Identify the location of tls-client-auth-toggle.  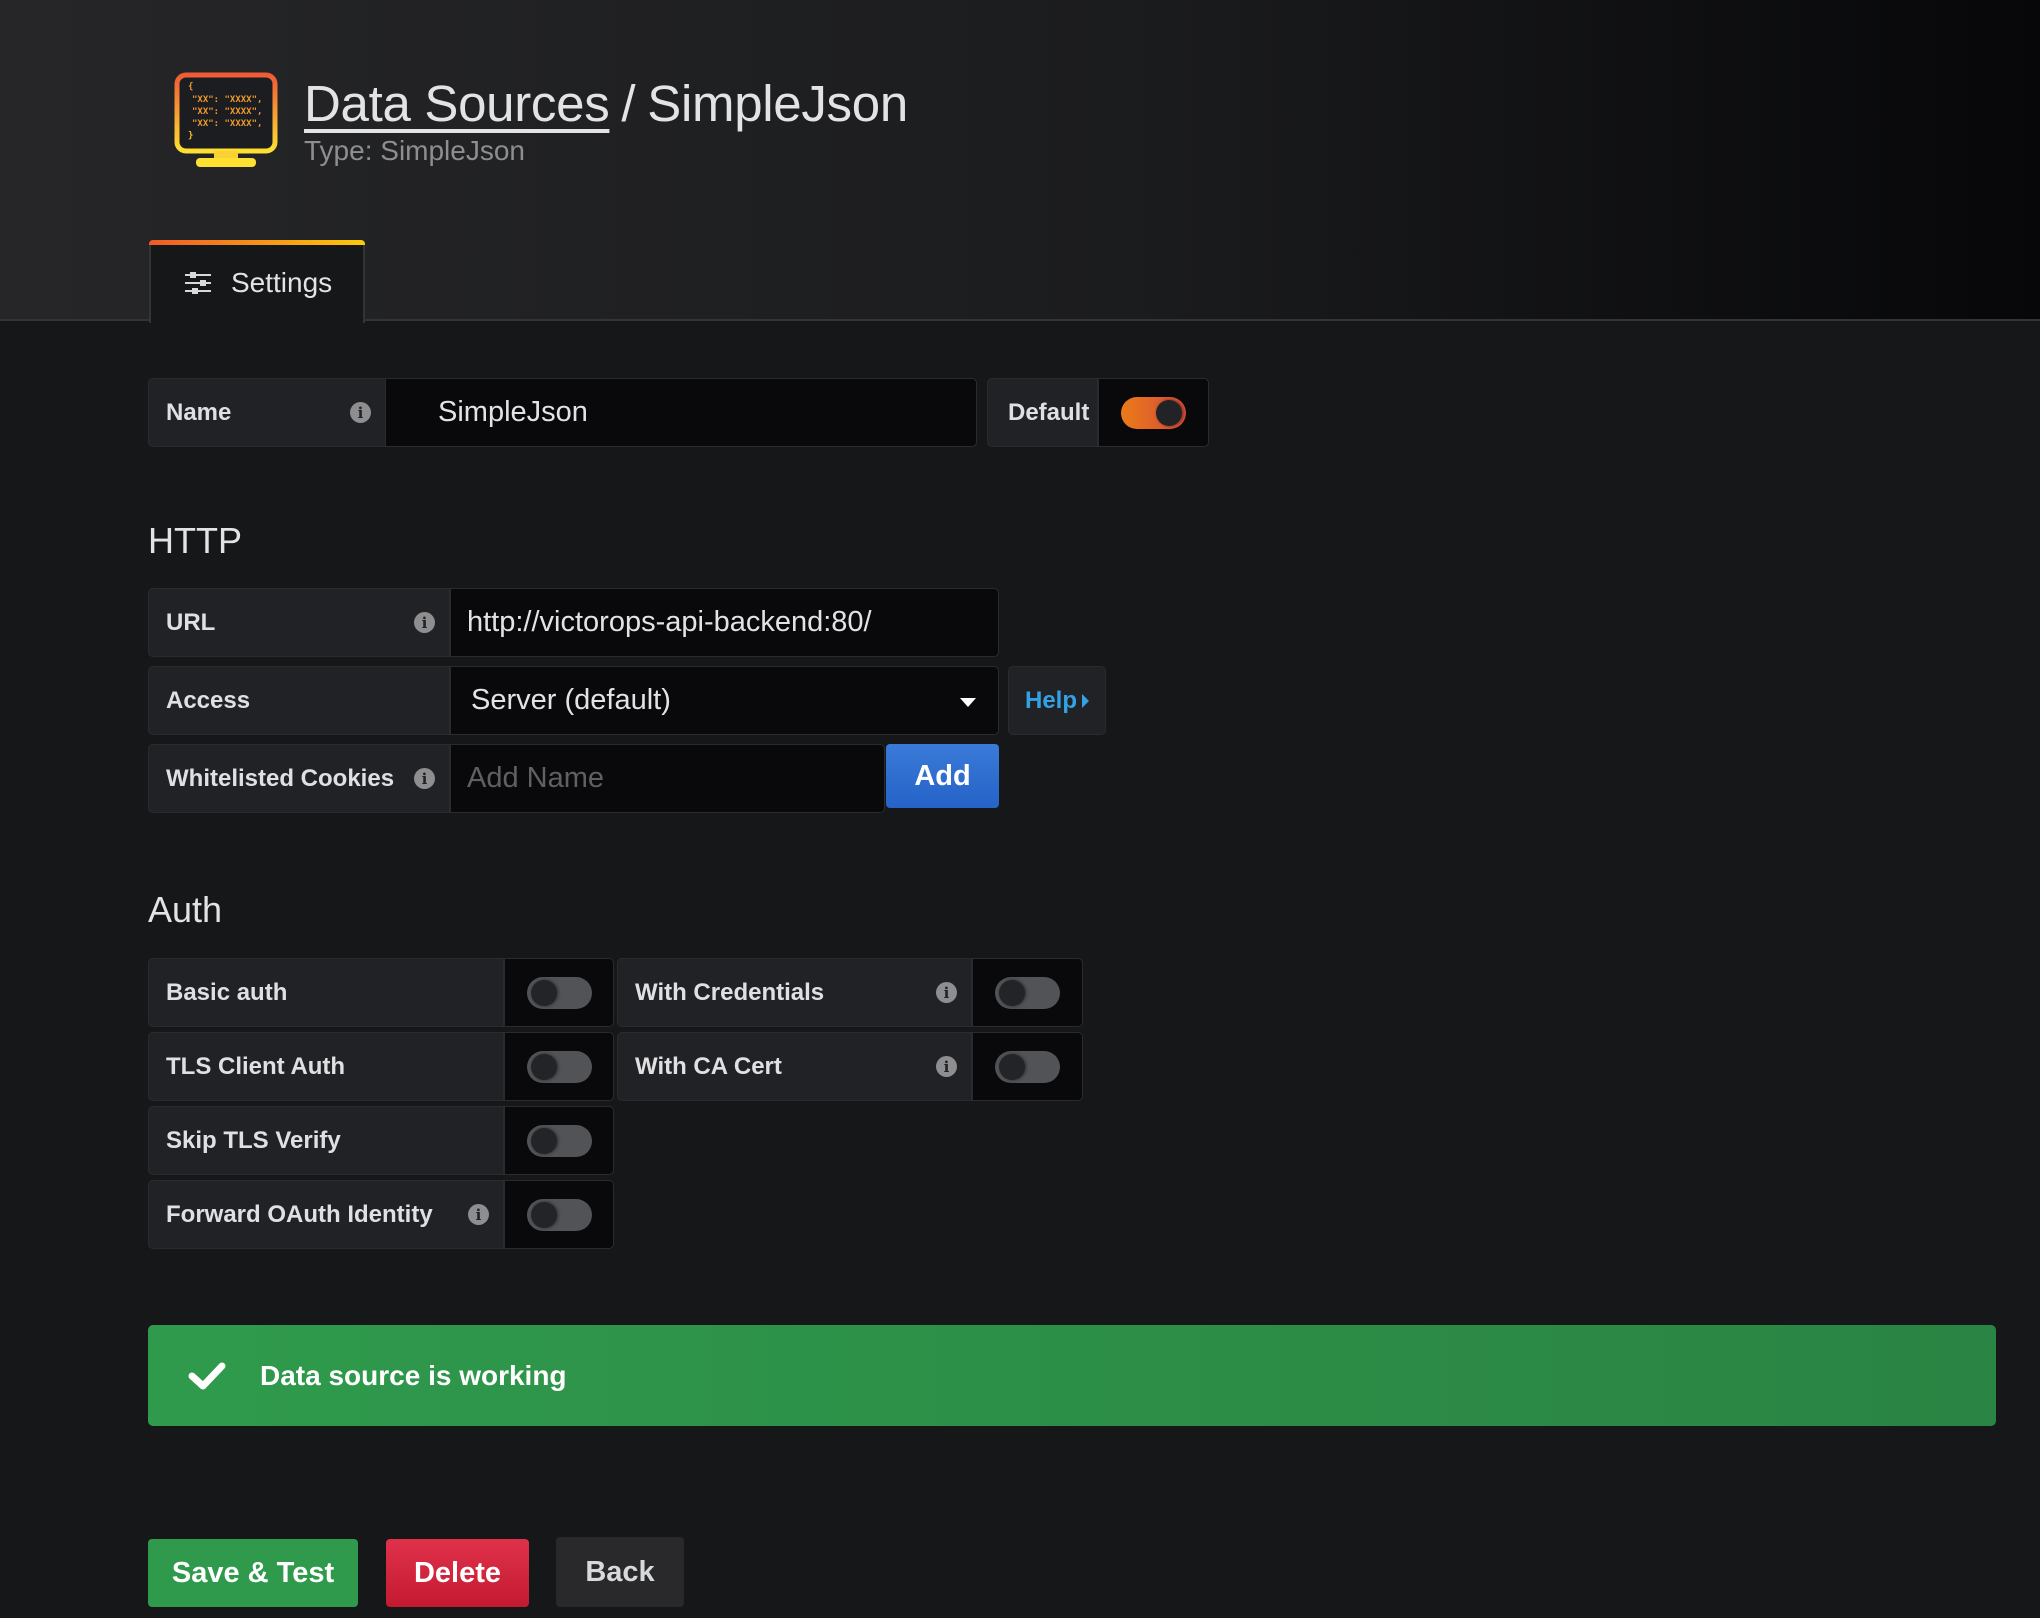
(559, 1066).